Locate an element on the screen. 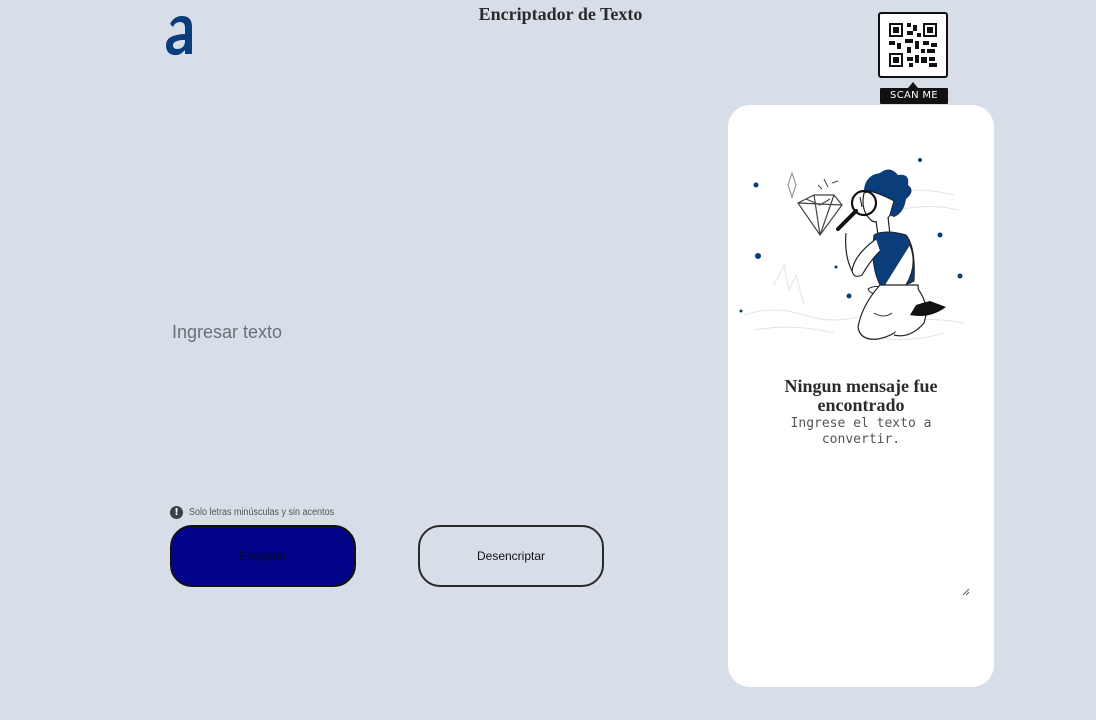 This screenshot has height=720, width=1096. hint-text: Solo letras minúsculas y sin acentos is located at coordinates (262, 512).